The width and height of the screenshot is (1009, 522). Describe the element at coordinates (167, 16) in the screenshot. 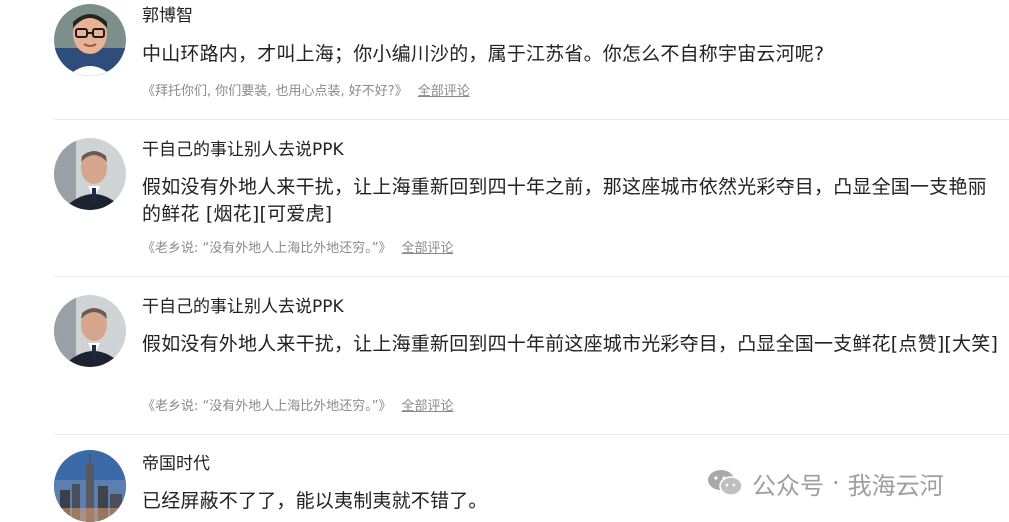

I see `comment-author: 郭博智` at that location.